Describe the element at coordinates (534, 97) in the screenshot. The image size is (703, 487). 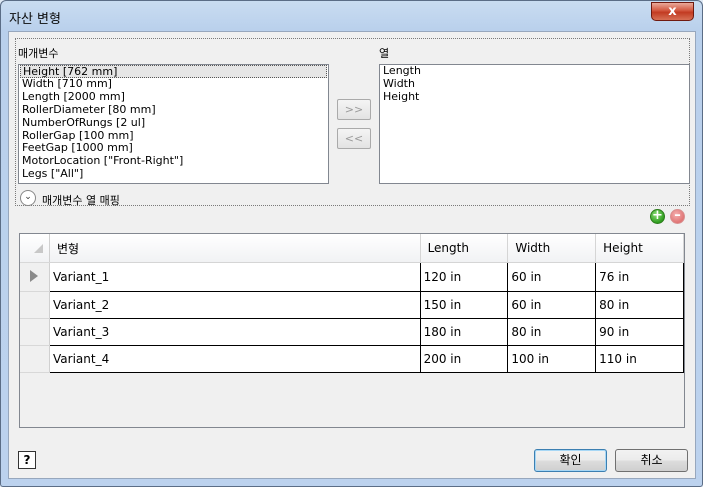
I see `list-item: Height` at that location.